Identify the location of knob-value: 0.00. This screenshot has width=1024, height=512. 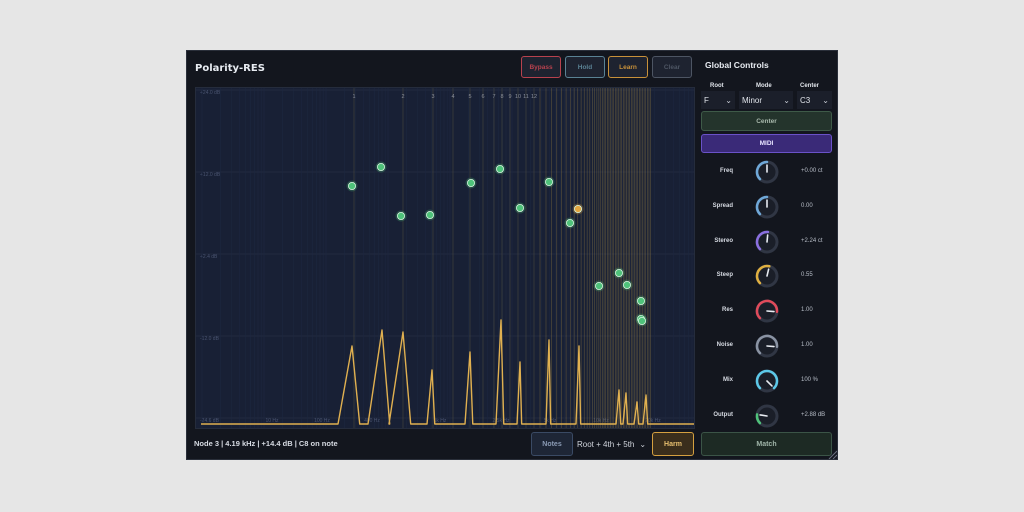
(807, 205).